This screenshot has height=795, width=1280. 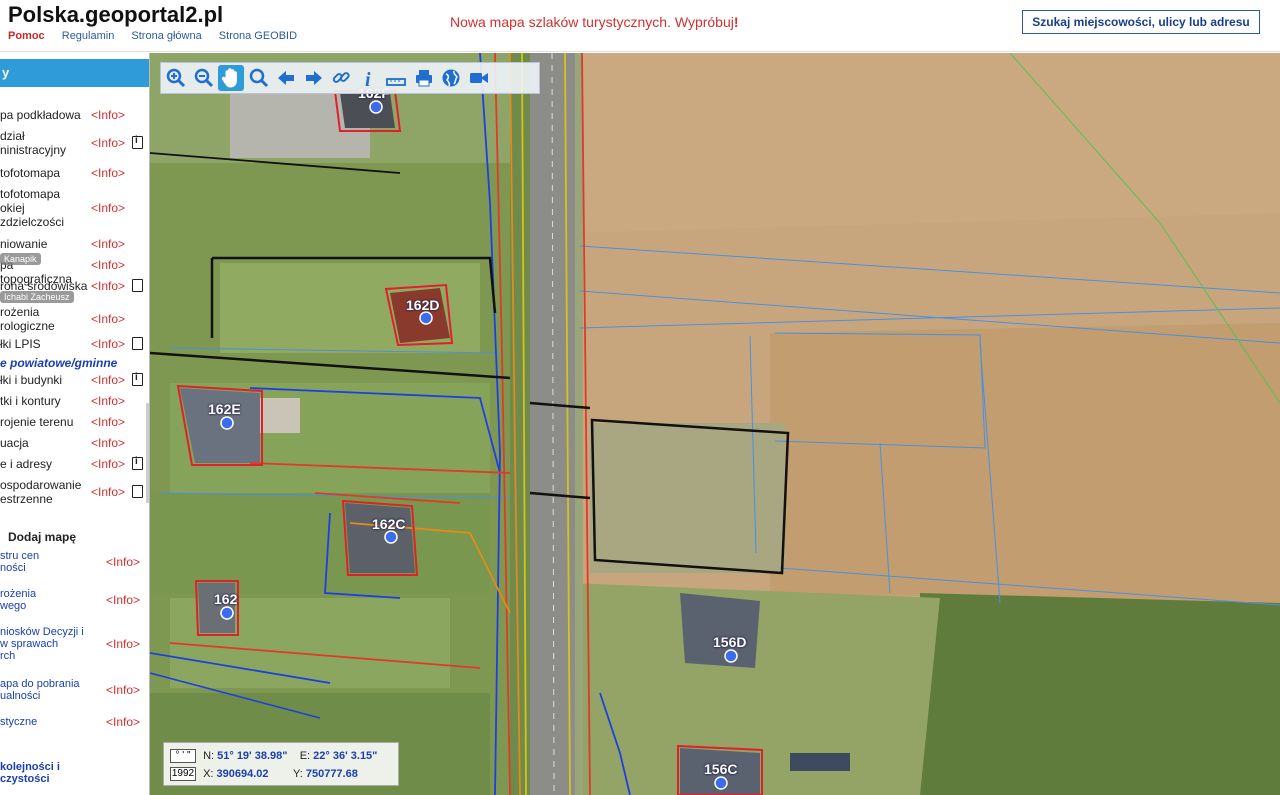 I want to click on sidebar-heading: y, so click(x=74, y=73).